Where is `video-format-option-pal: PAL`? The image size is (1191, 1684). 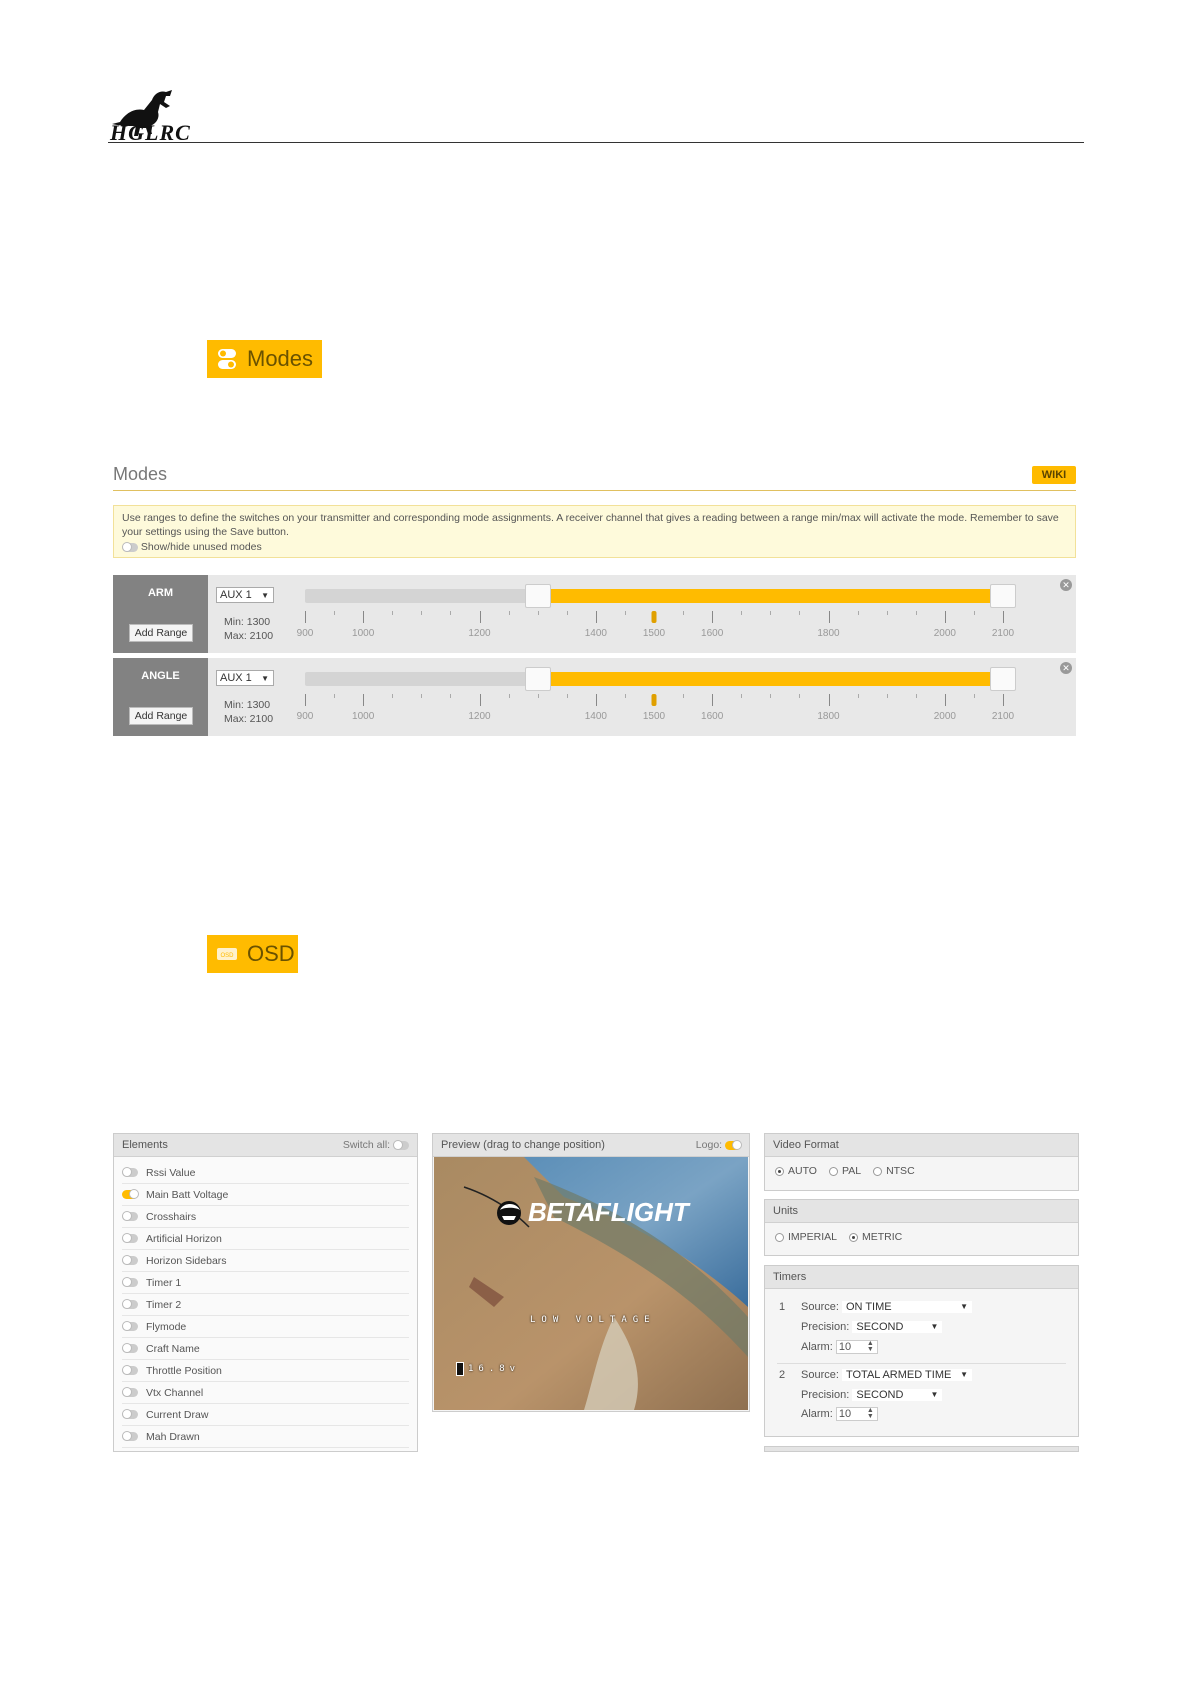 video-format-option-pal: PAL is located at coordinates (844, 1171).